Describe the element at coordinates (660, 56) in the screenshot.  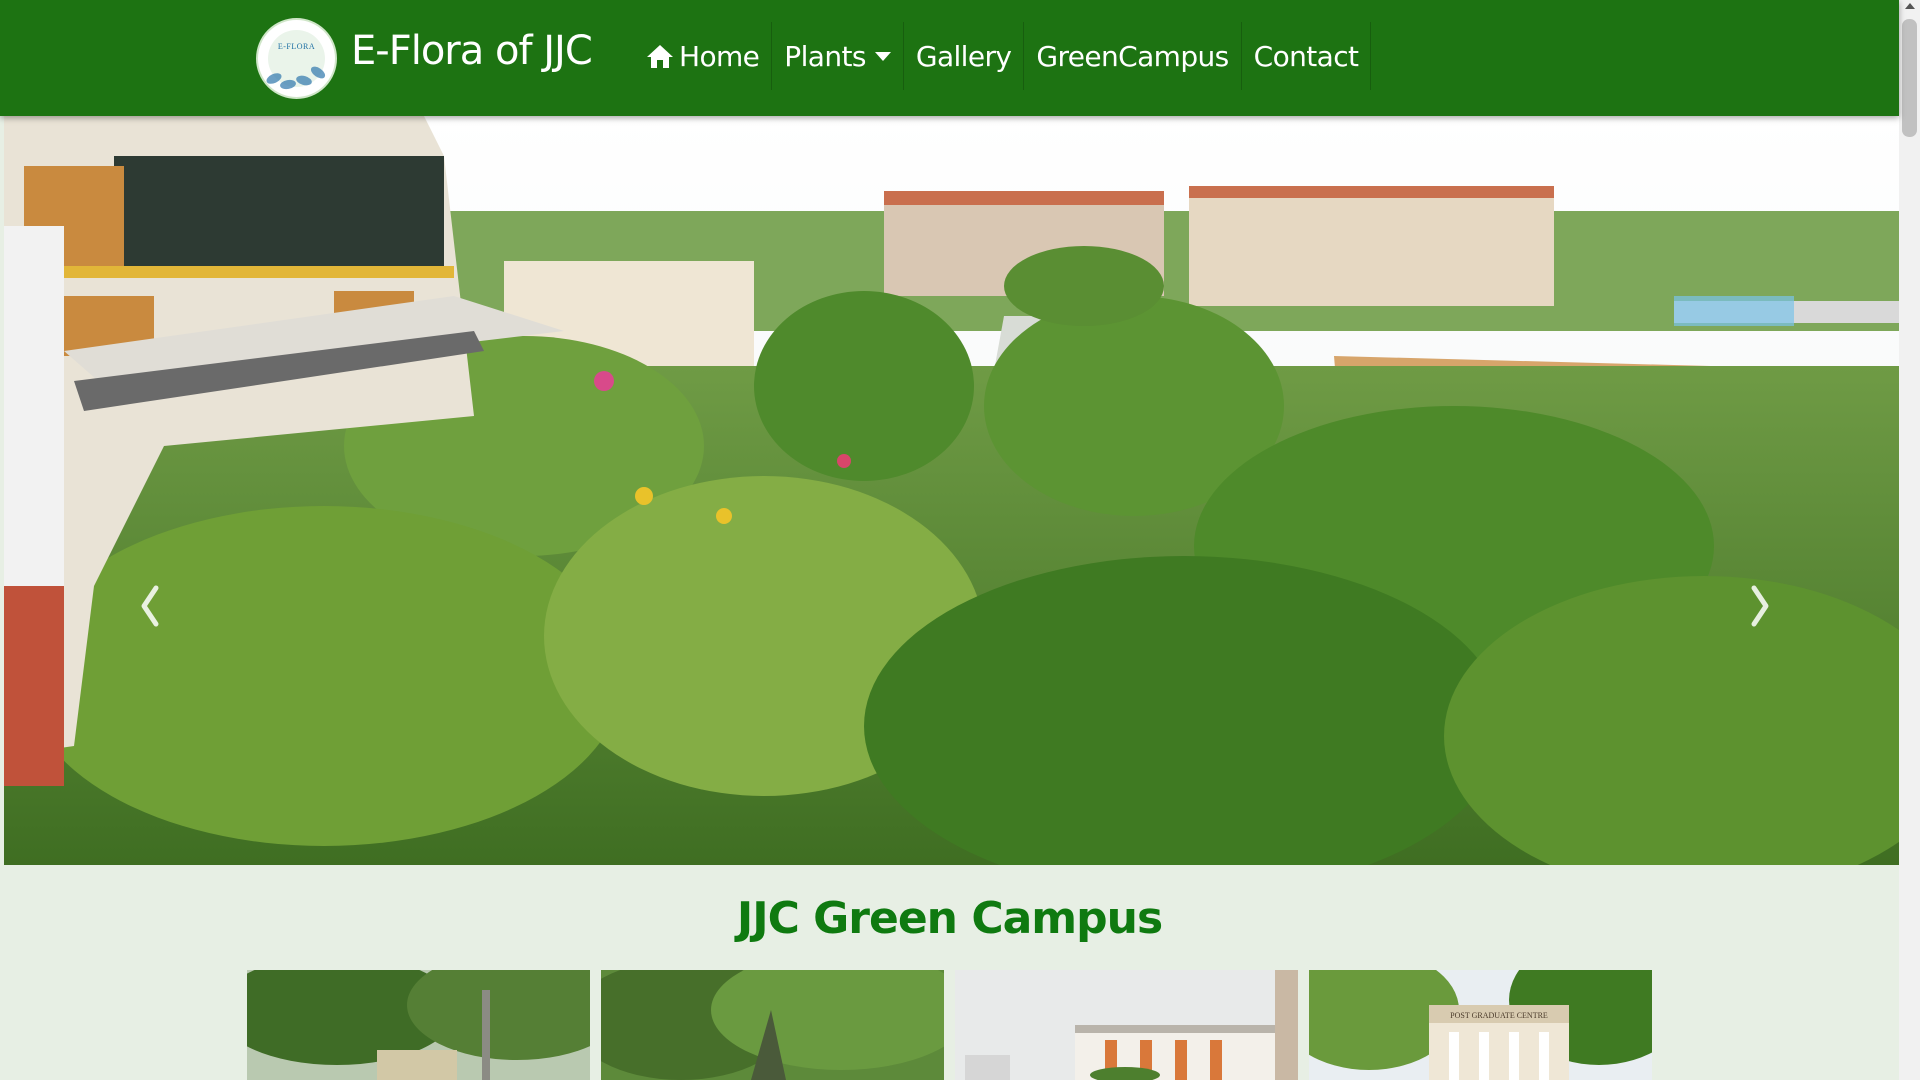
I see `home-icon` at that location.